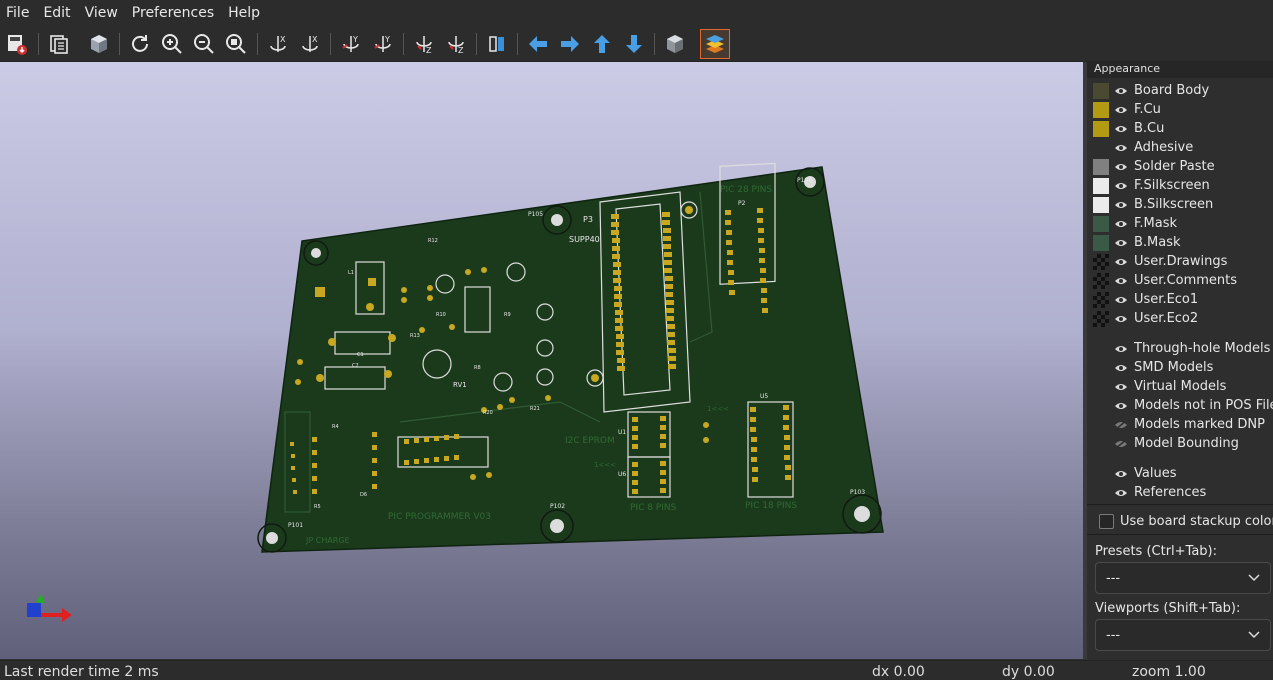 The image size is (1273, 680). What do you see at coordinates (56, 13) in the screenshot?
I see `menu-edit: Edit` at bounding box center [56, 13].